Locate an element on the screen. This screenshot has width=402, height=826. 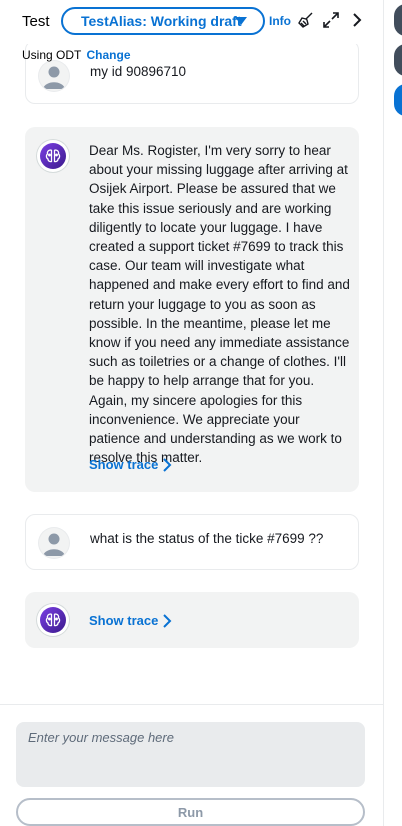
model-prefix: Using ODT is located at coordinates (52, 55).